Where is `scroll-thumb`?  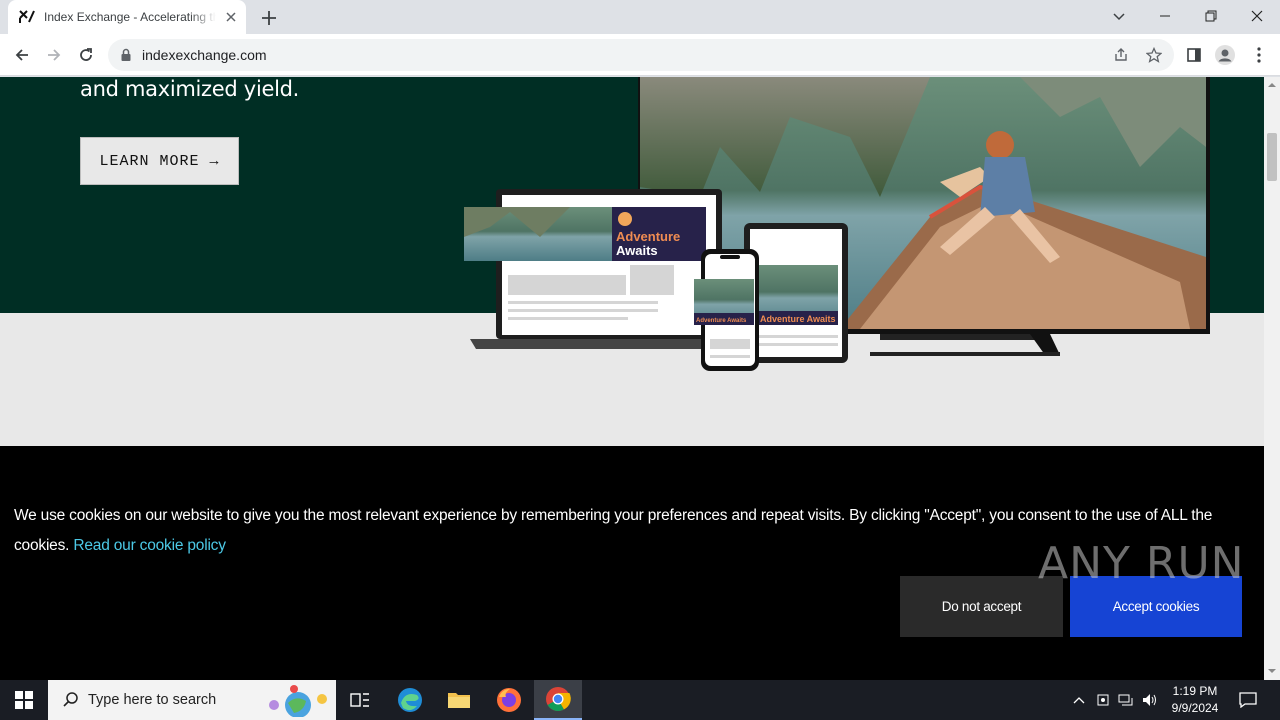 scroll-thumb is located at coordinates (1272, 157).